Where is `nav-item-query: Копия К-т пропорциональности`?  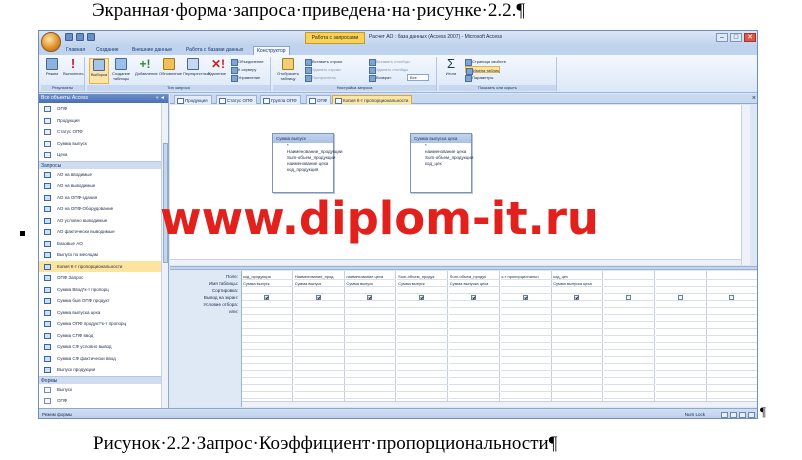 nav-item-query: Копия К-т пропорциональности is located at coordinates (103, 266).